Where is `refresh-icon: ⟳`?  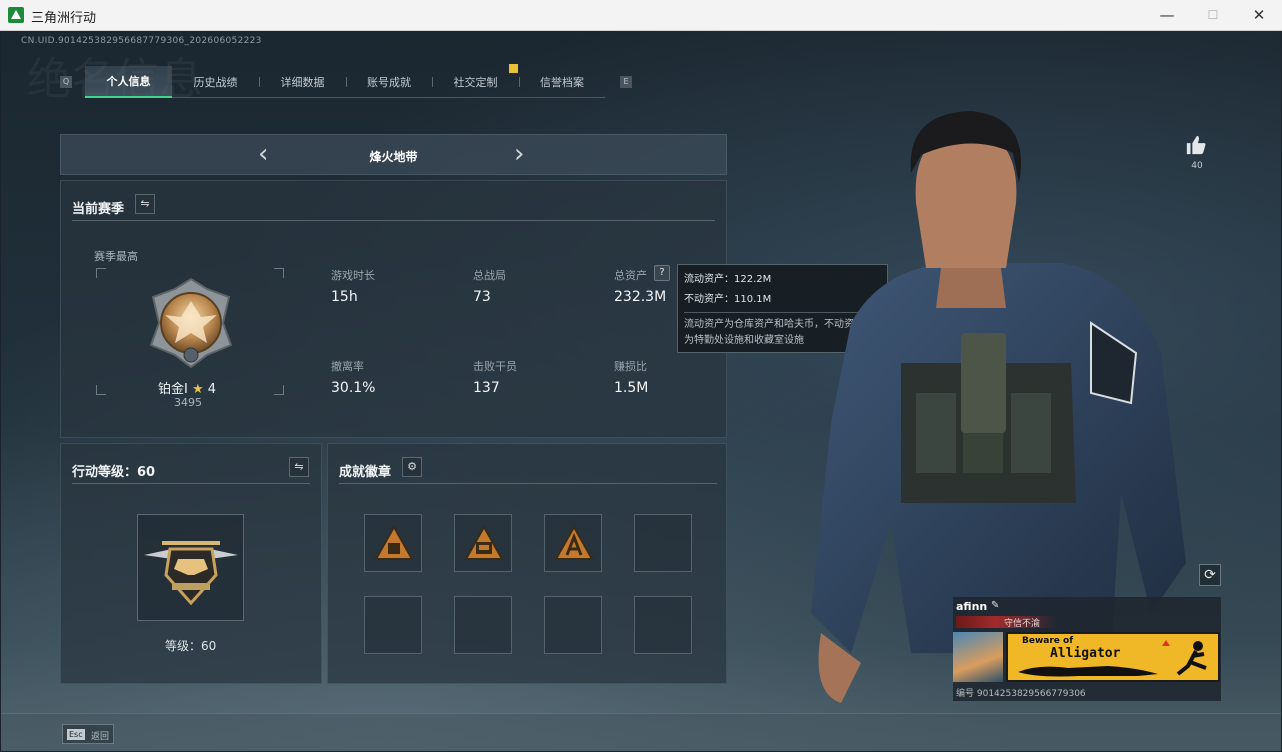
refresh-icon: ⟳ is located at coordinates (1210, 575).